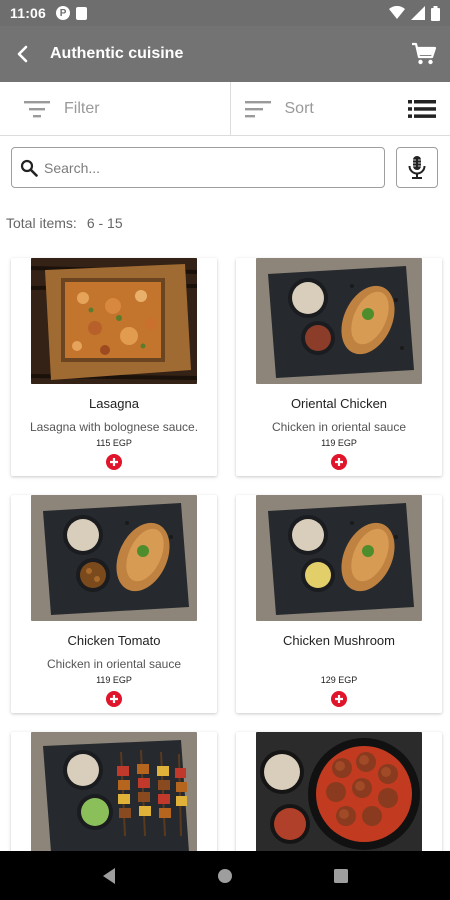  I want to click on product-price: 129 EGP, so click(339, 680).